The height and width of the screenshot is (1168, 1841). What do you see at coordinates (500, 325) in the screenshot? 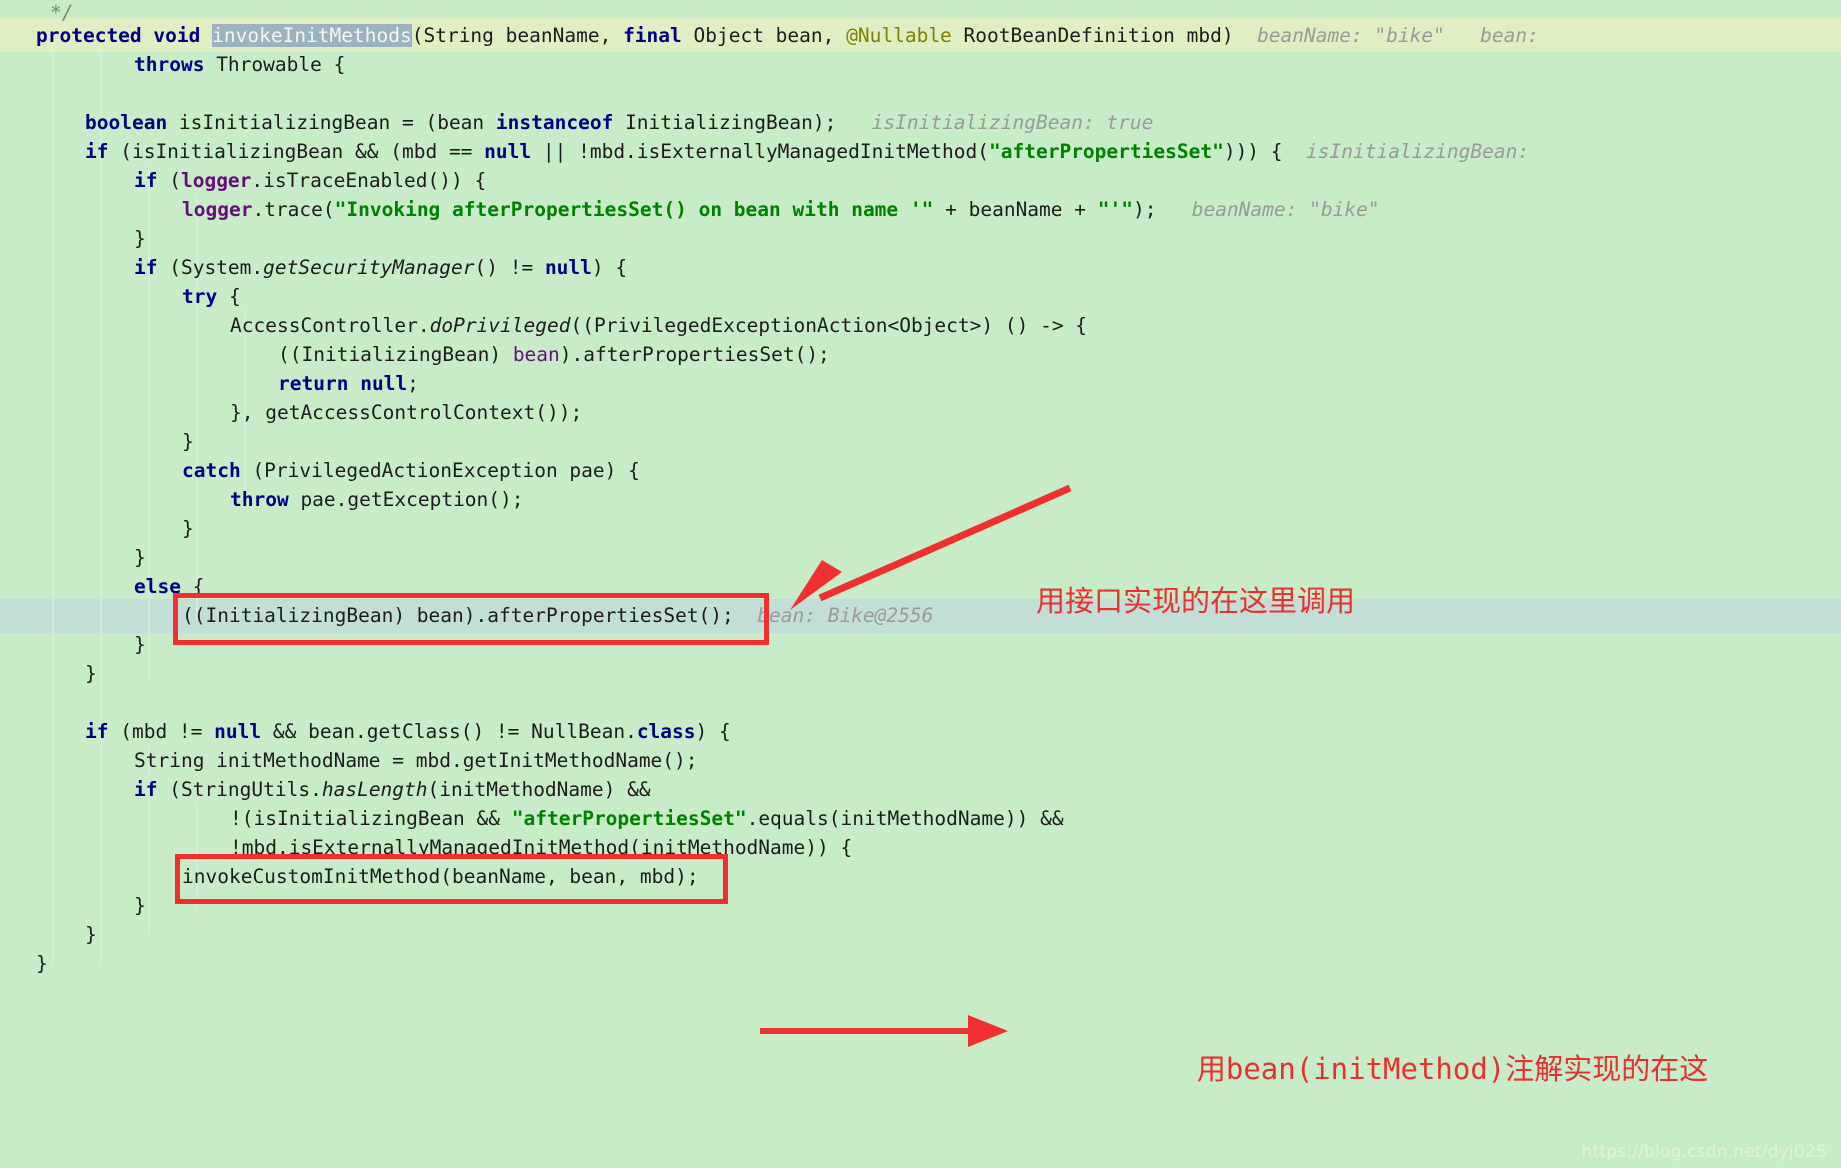
I see `static-method-call: doPrivileged` at bounding box center [500, 325].